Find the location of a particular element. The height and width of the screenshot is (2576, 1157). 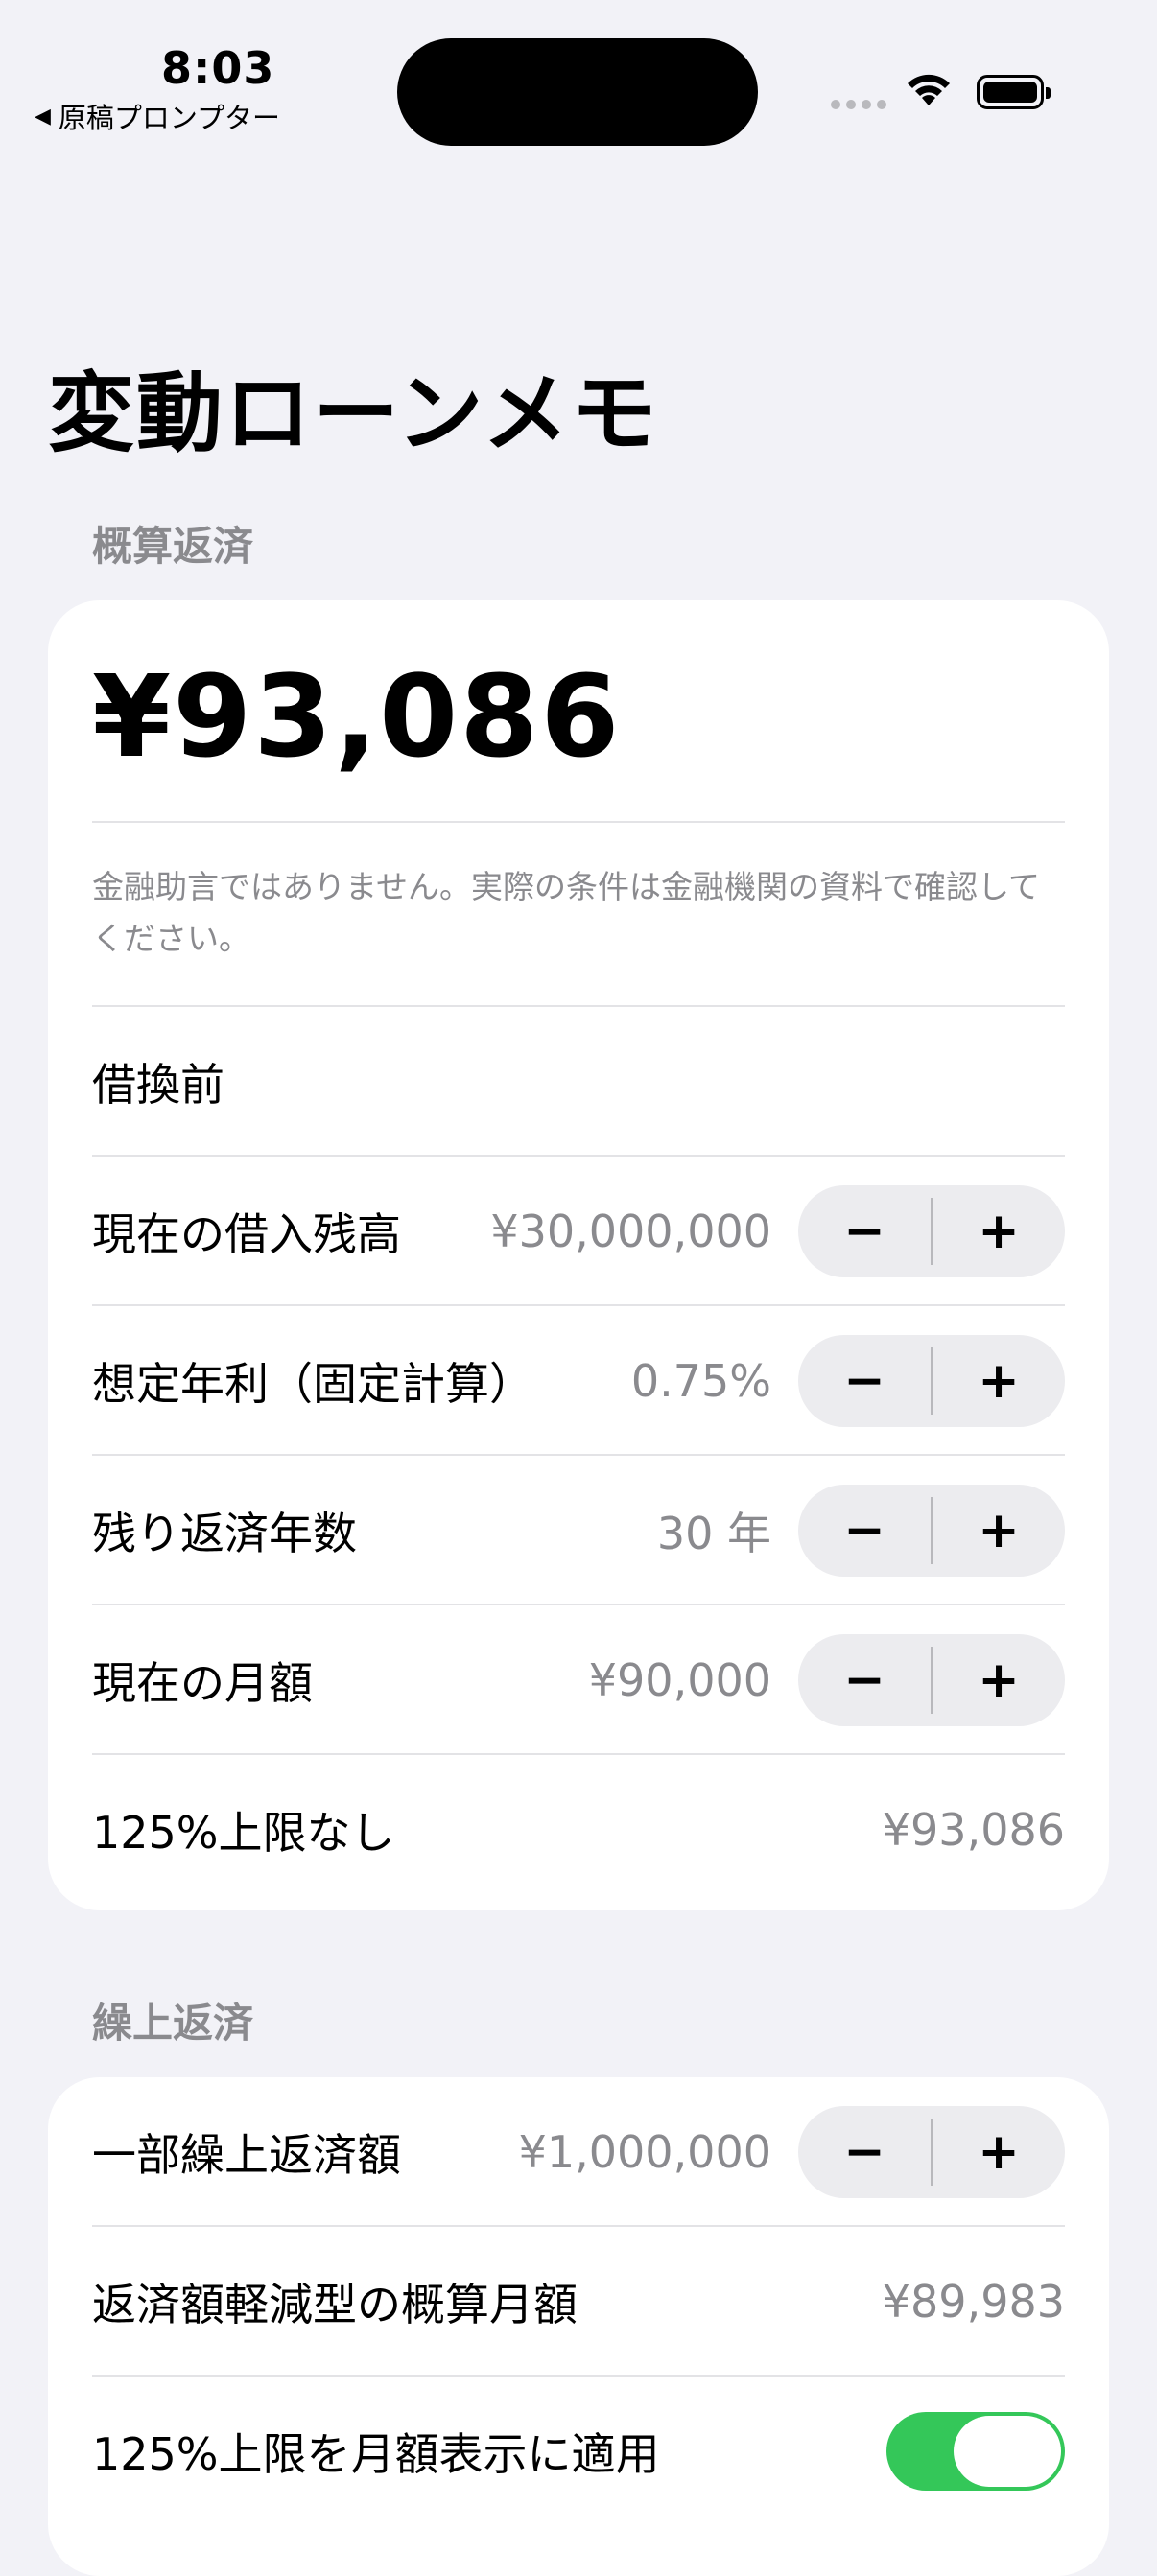

monthly-increment-button: + is located at coordinates (999, 1680).